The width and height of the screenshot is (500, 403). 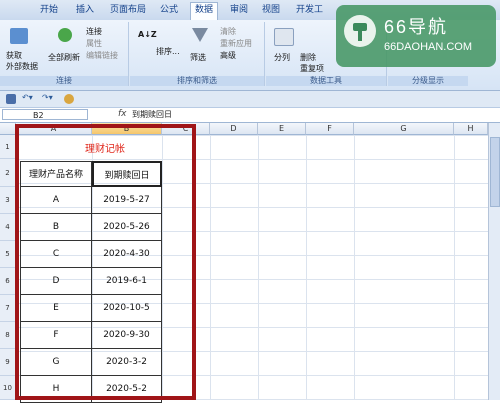 I want to click on quick-access-toolbar: ↶▾ ↷▾, so click(x=250, y=99).